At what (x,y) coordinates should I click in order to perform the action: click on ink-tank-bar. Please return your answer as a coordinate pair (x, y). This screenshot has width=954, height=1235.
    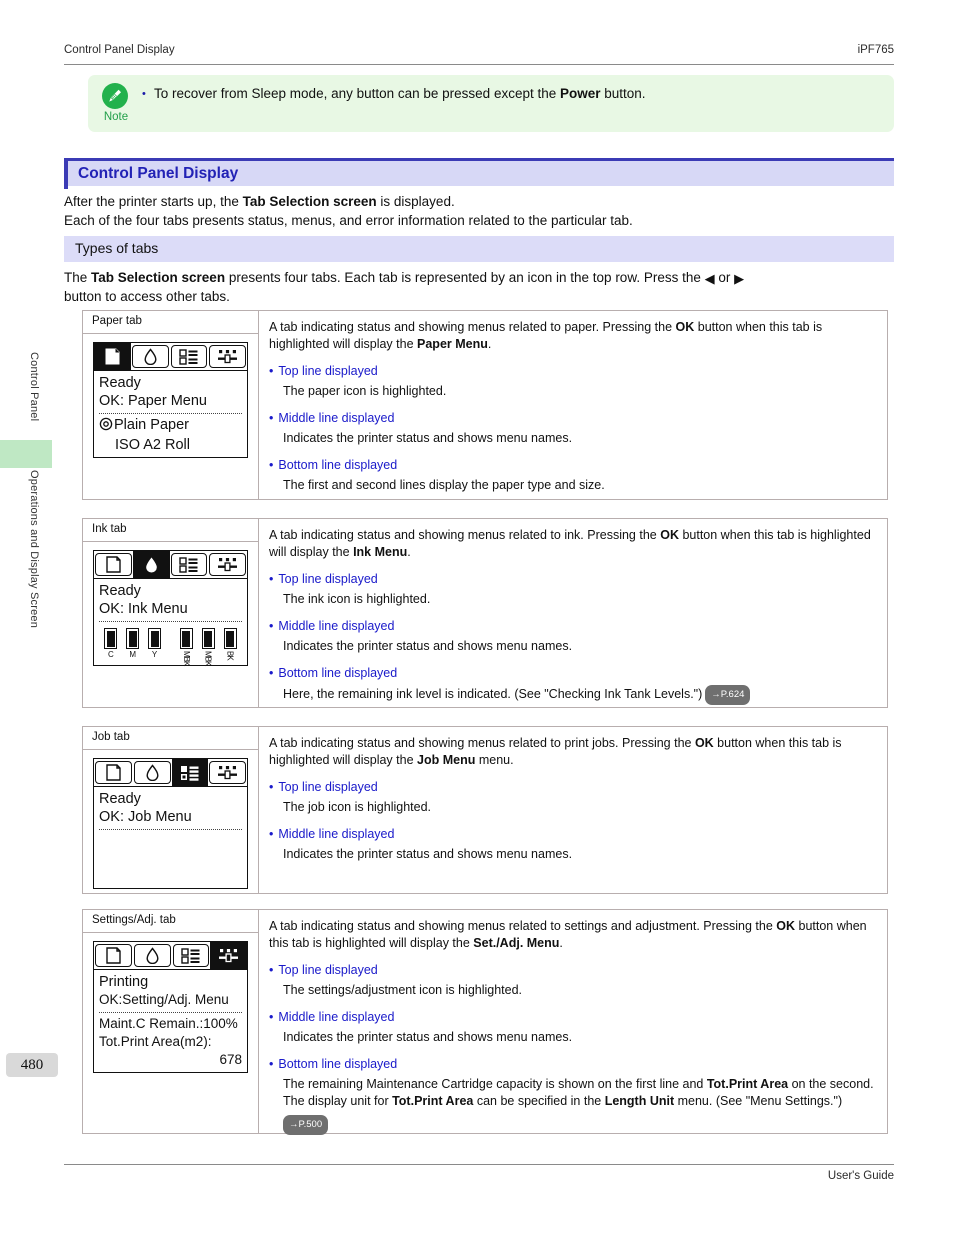
    Looking at the image, I should click on (208, 638).